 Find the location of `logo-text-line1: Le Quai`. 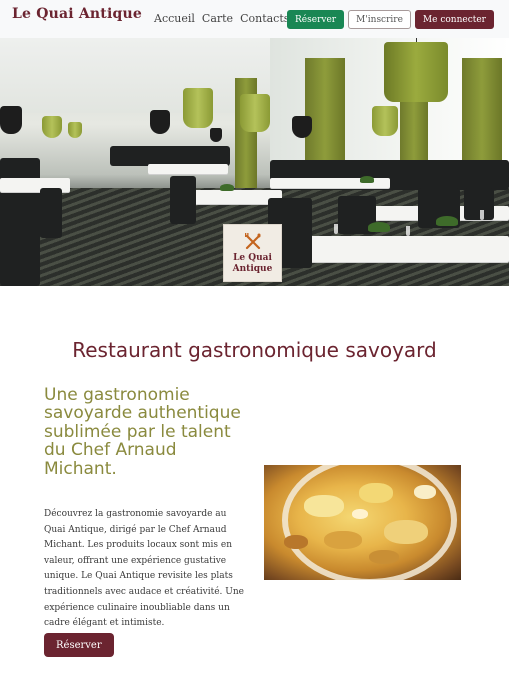

logo-text-line1: Le Quai is located at coordinates (252, 258).